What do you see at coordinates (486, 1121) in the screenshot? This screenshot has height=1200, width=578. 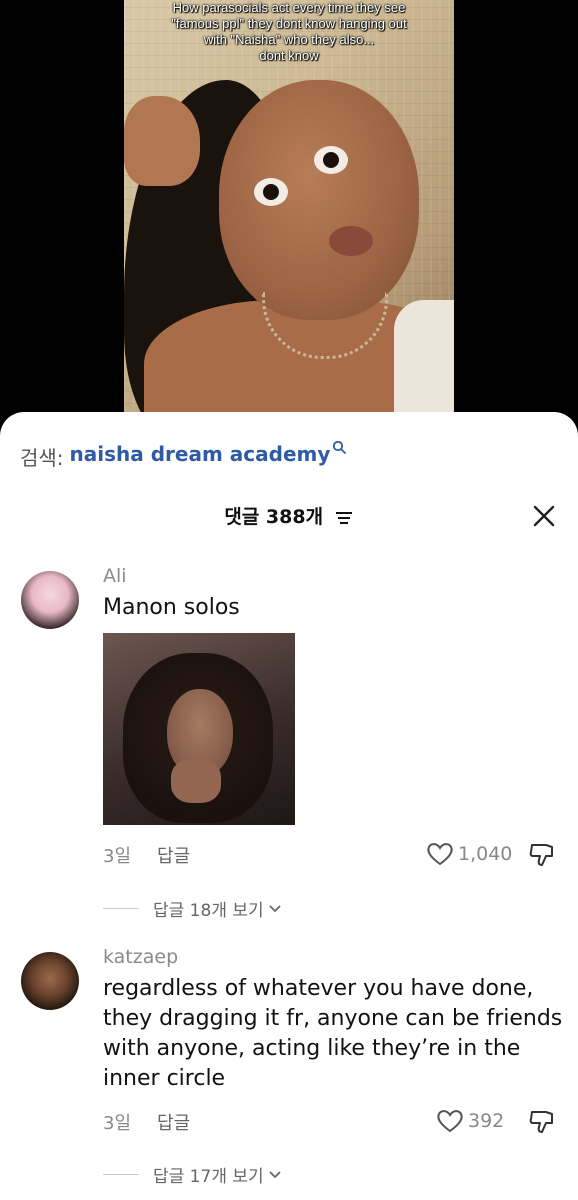 I see `like-count: 392` at bounding box center [486, 1121].